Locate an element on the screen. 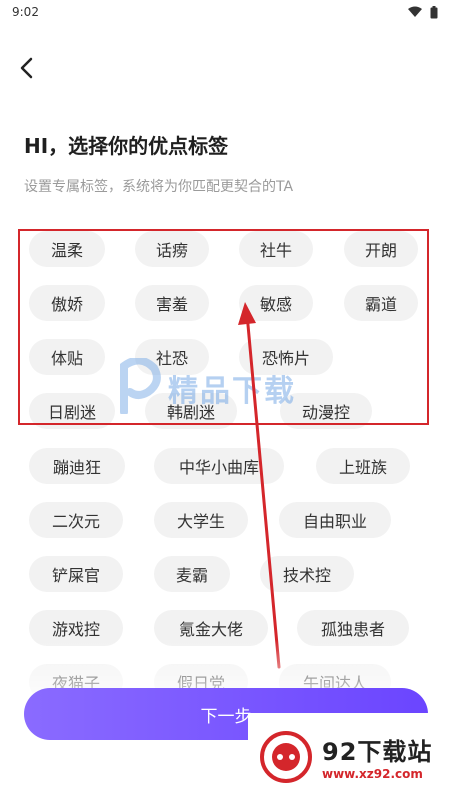 This screenshot has width=450, height=800. tag-chip: 韩剧迷 is located at coordinates (191, 411).